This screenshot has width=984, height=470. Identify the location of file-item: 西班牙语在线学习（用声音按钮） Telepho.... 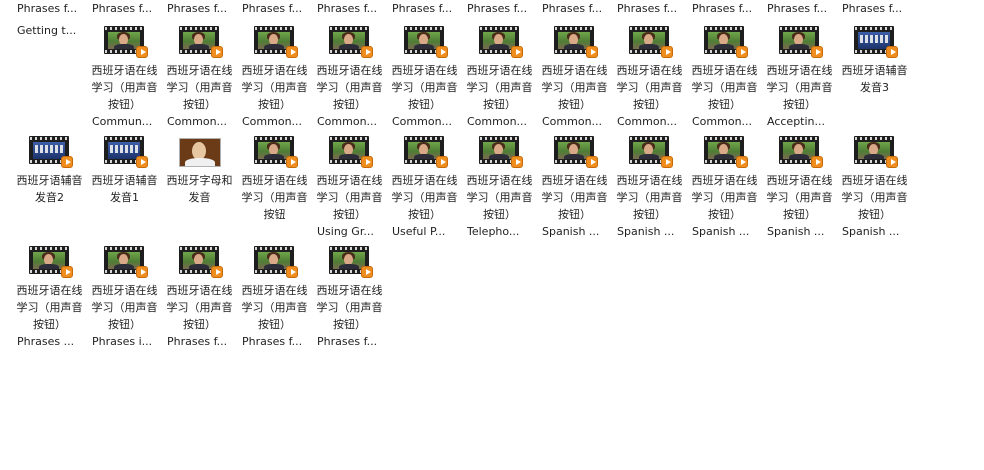
(499, 187).